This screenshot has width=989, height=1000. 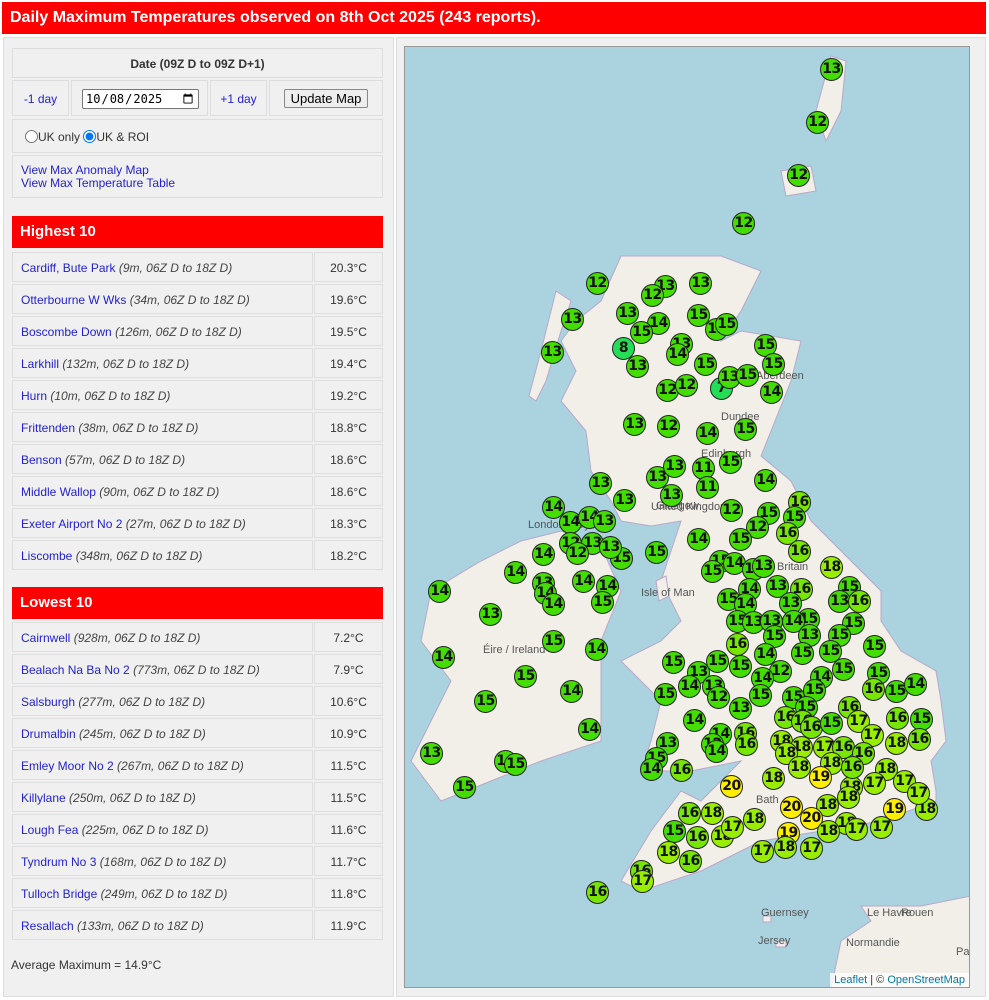 What do you see at coordinates (41, 460) in the screenshot?
I see `station-link: Benson` at bounding box center [41, 460].